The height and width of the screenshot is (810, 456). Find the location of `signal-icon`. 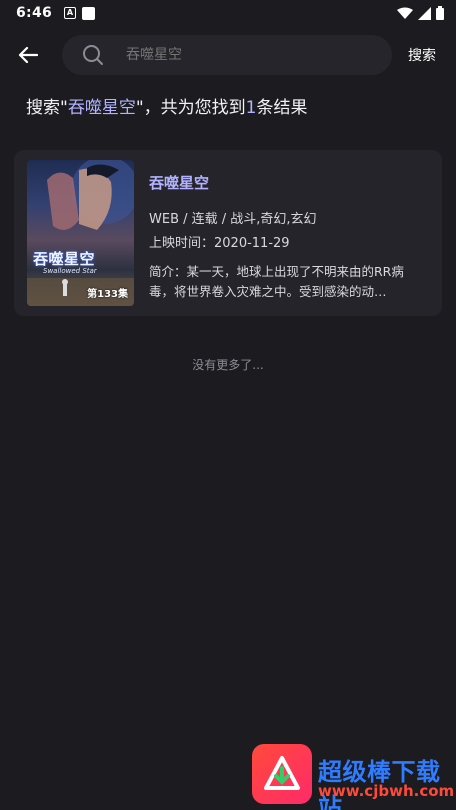

signal-icon is located at coordinates (424, 13).